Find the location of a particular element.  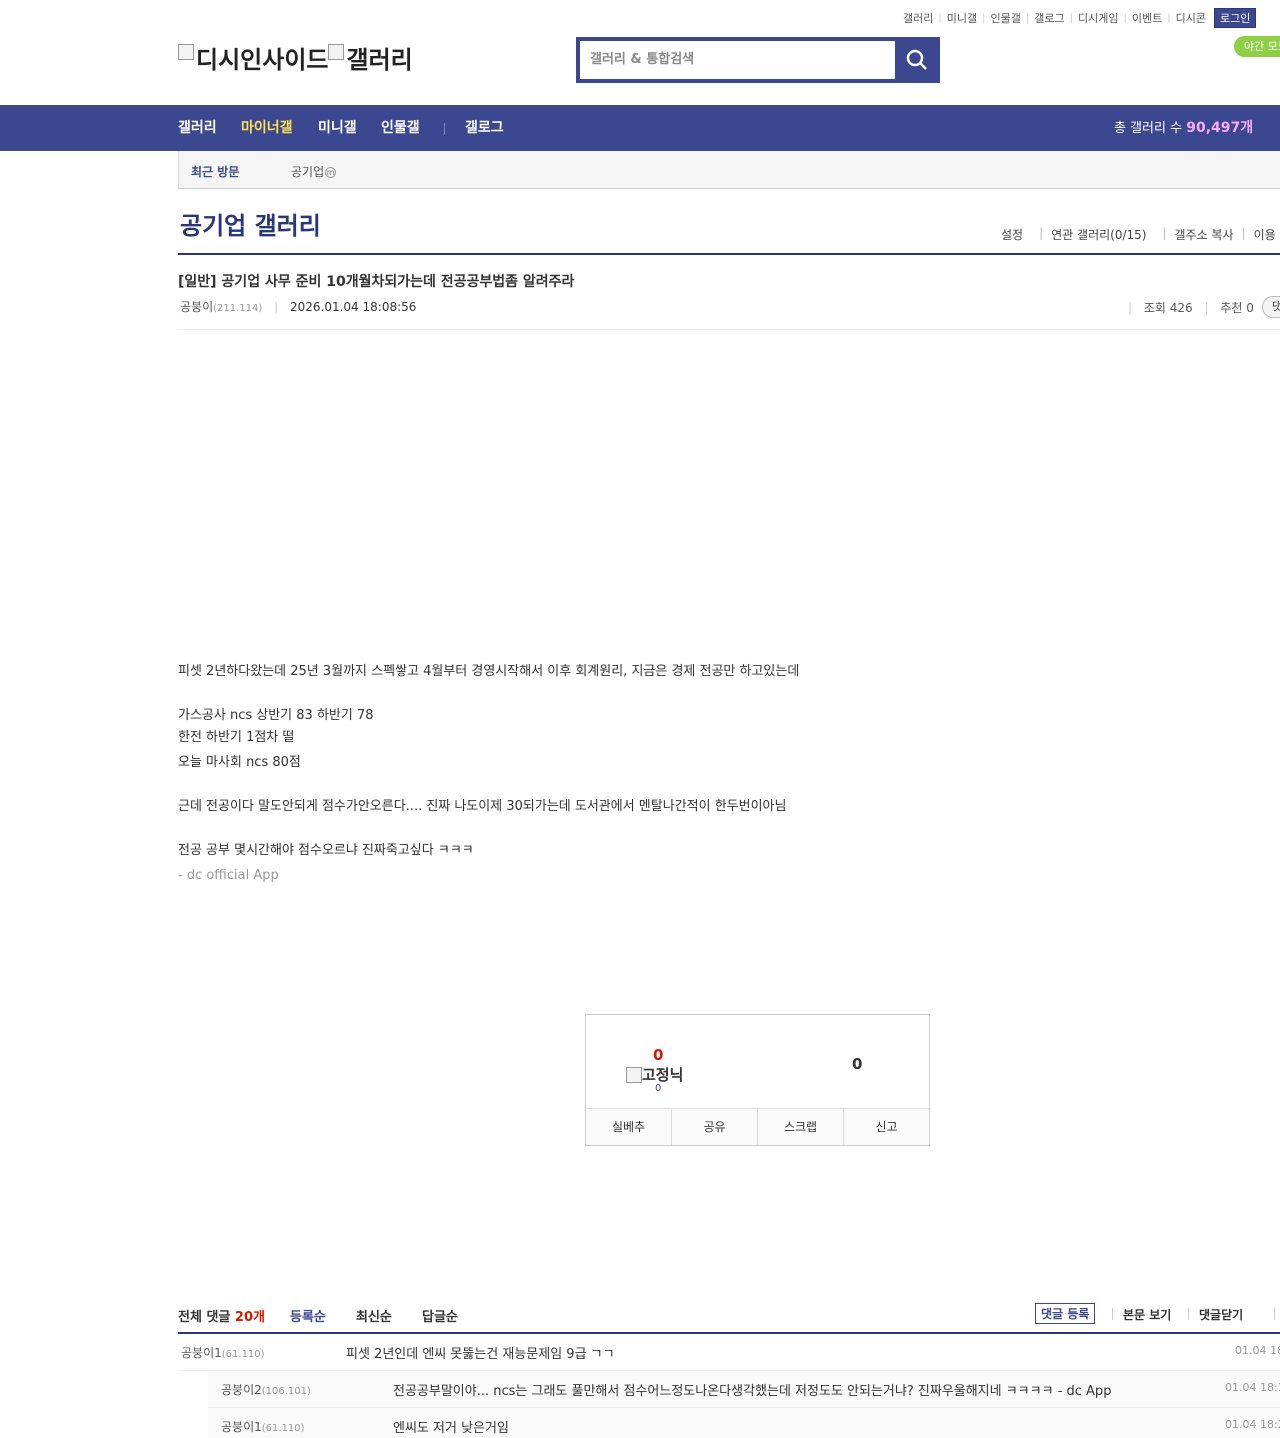

downvote-count: 0 is located at coordinates (857, 1064).